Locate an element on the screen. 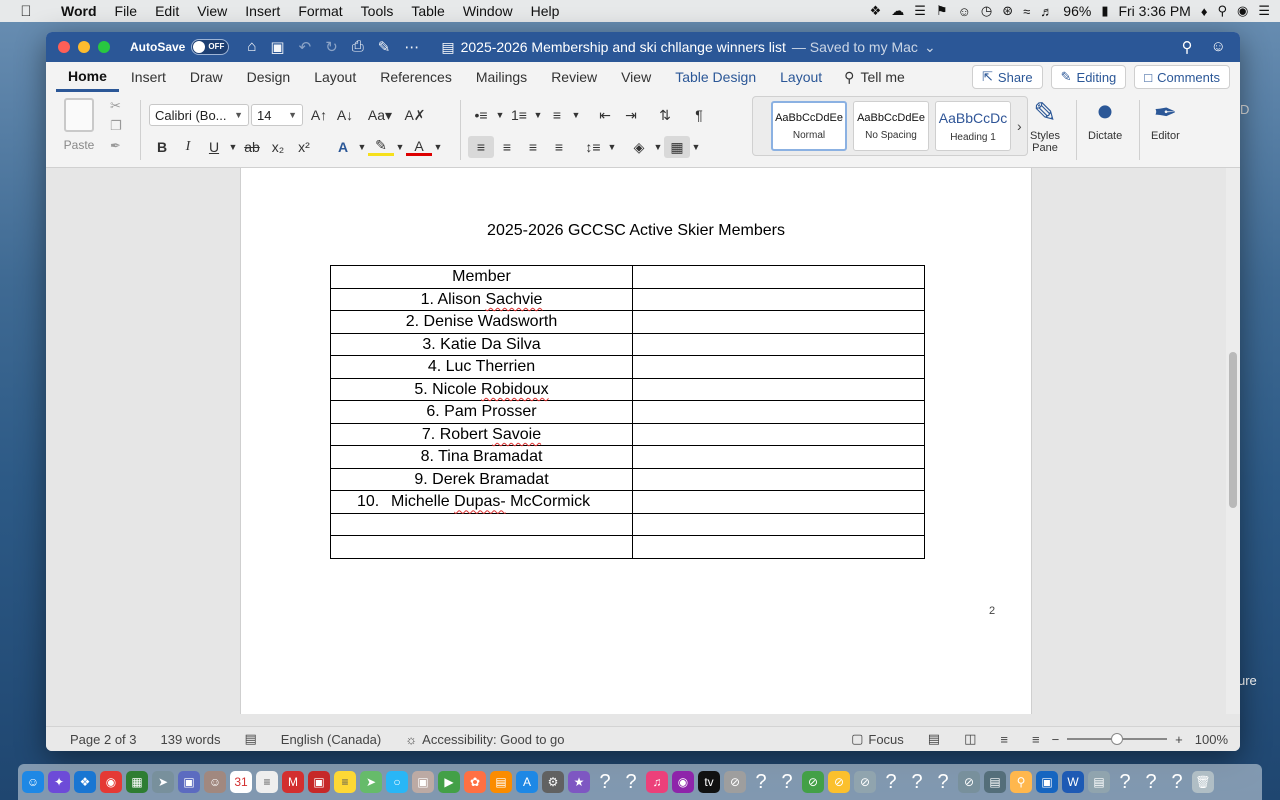 The image size is (1280, 800). editing-mode-button: ✎ Editing is located at coordinates (1088, 77).